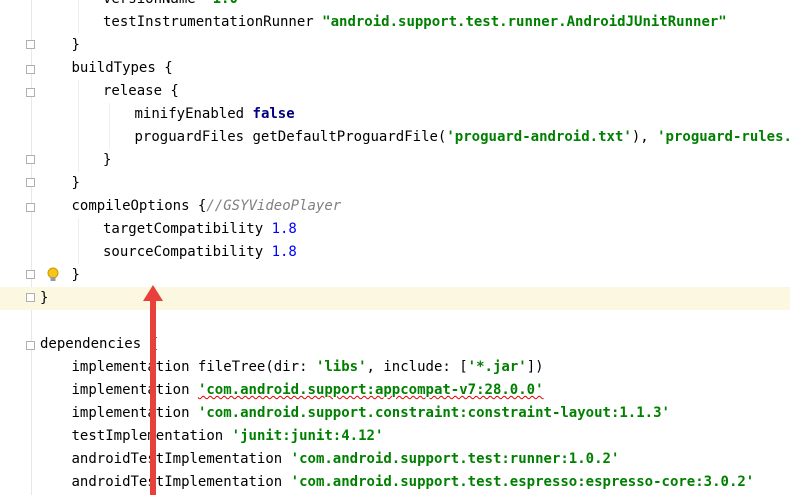 This screenshot has width=790, height=495. I want to click on code-token: 'proguard-android.txt', so click(539, 137).